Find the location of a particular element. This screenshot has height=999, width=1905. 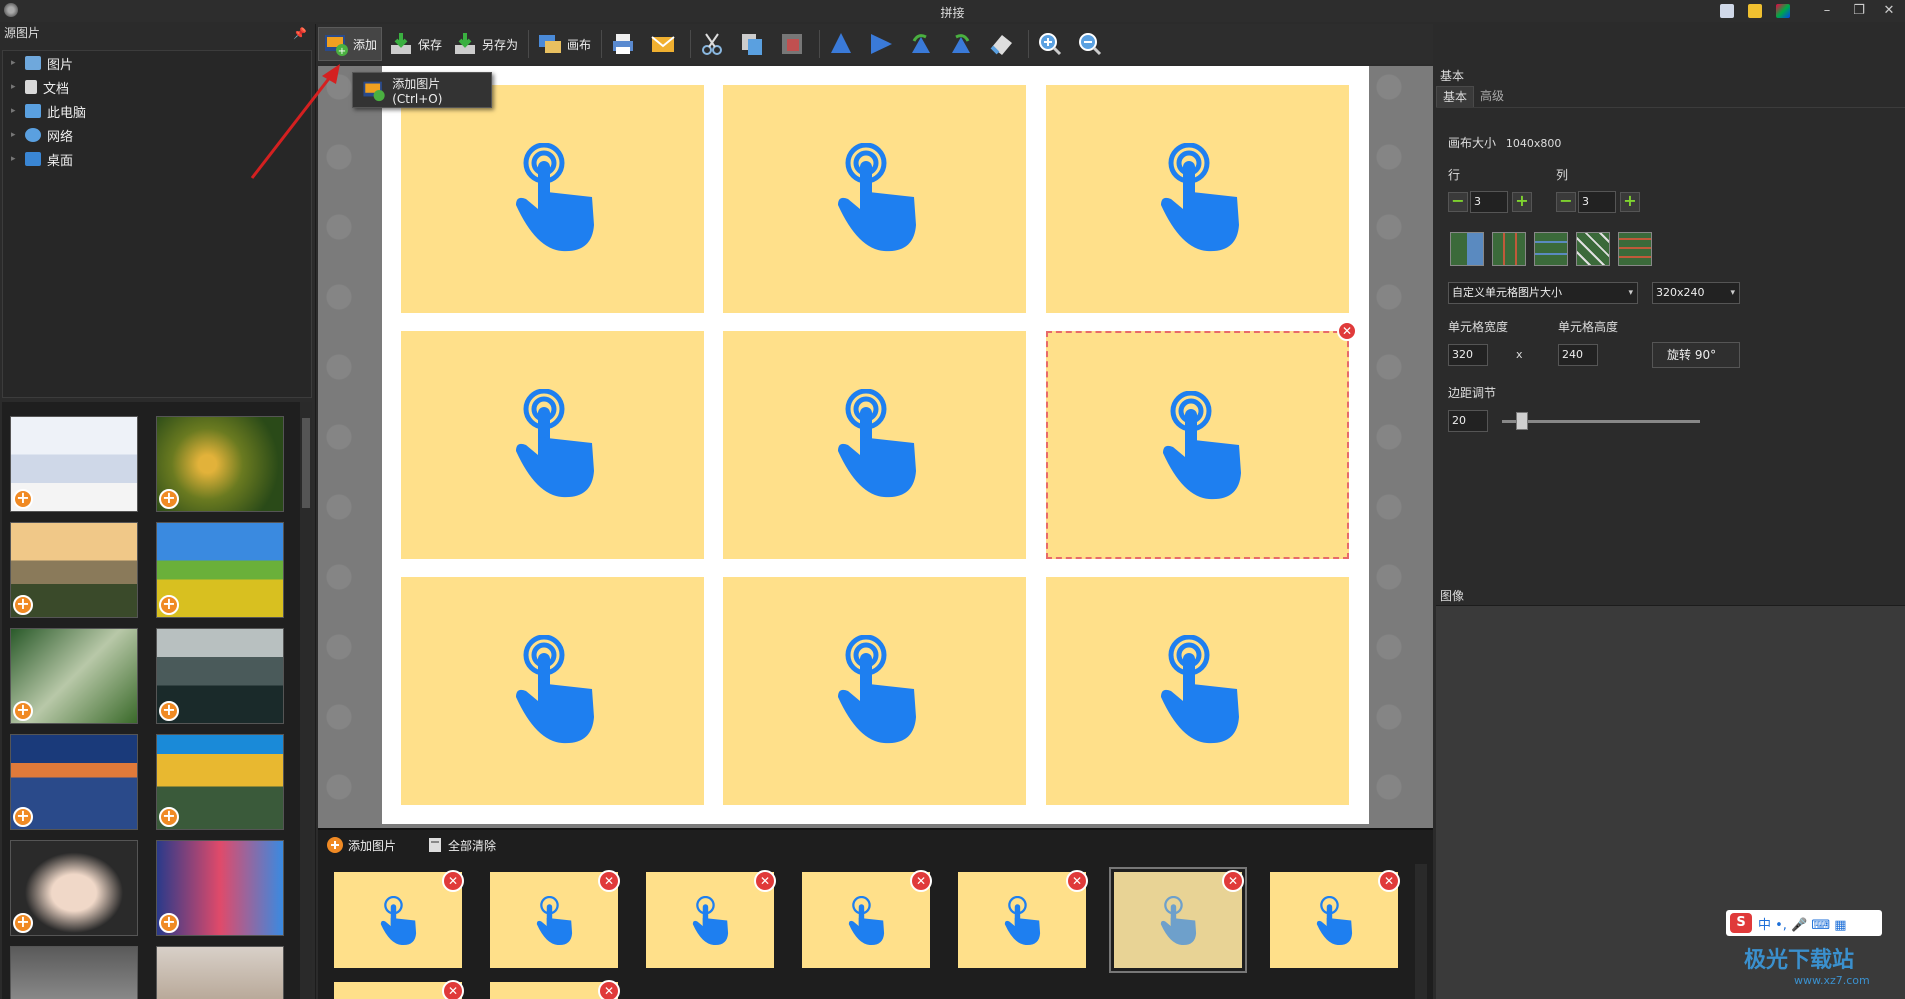

clear-all-button: 全部清除 is located at coordinates (461, 845).